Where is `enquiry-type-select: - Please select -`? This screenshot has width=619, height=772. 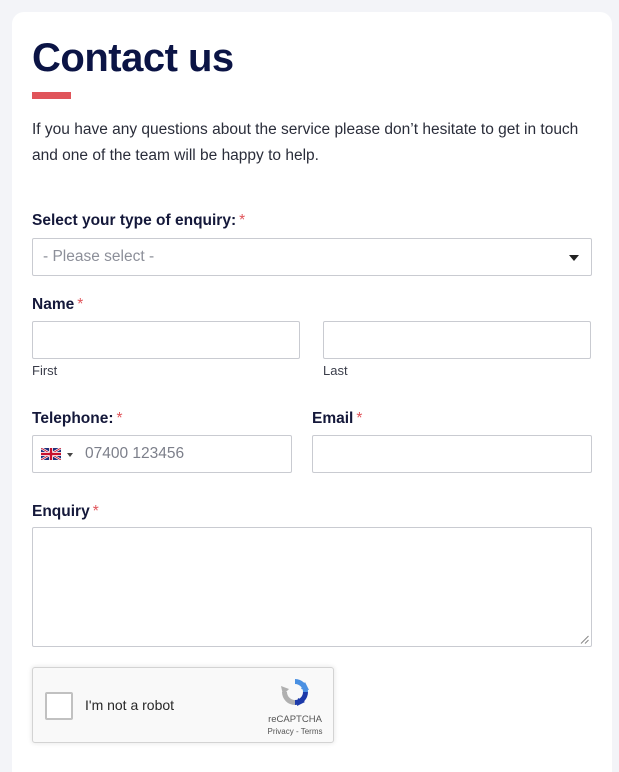
enquiry-type-select: - Please select - is located at coordinates (312, 257).